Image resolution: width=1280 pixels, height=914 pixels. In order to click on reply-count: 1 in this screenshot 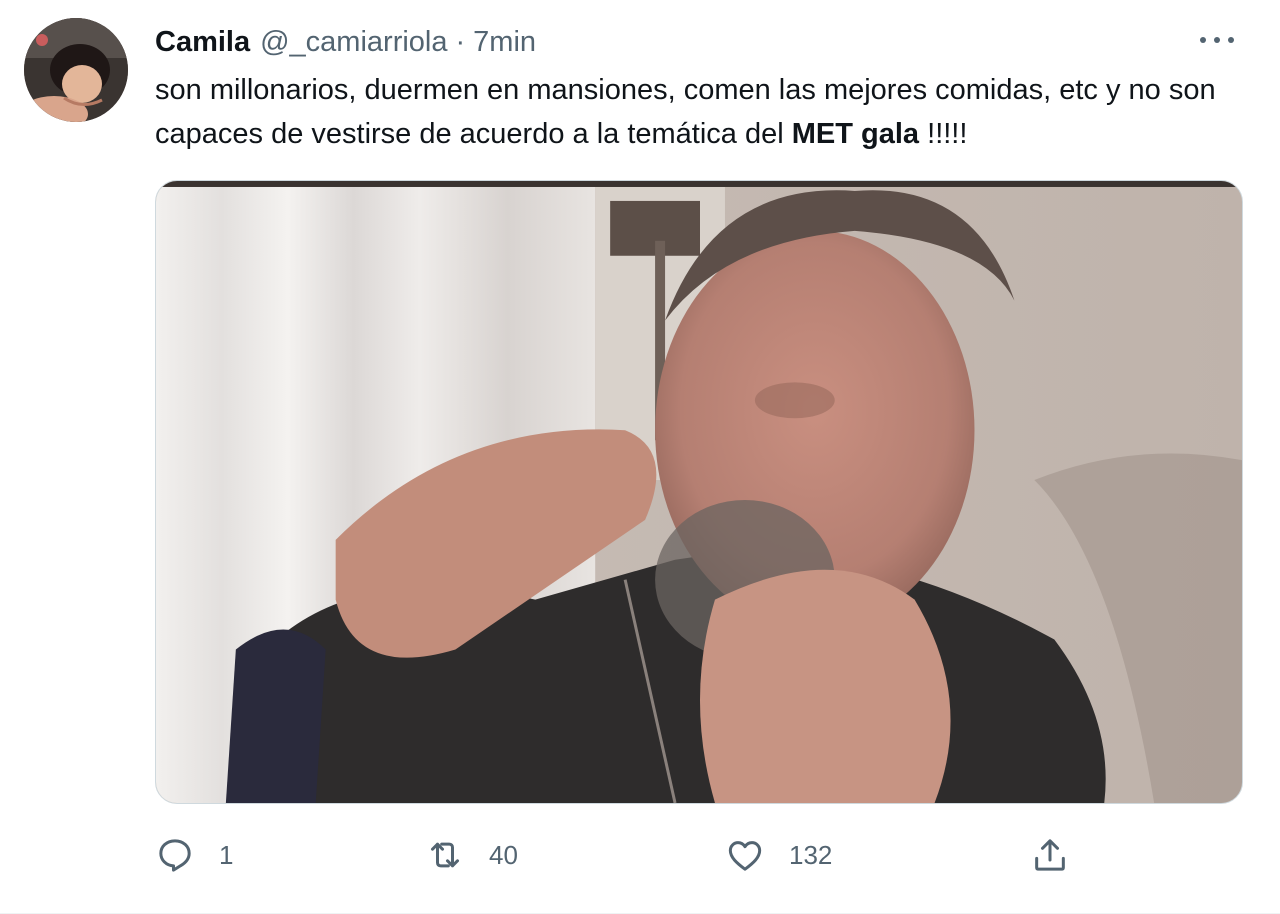, I will do `click(226, 854)`.